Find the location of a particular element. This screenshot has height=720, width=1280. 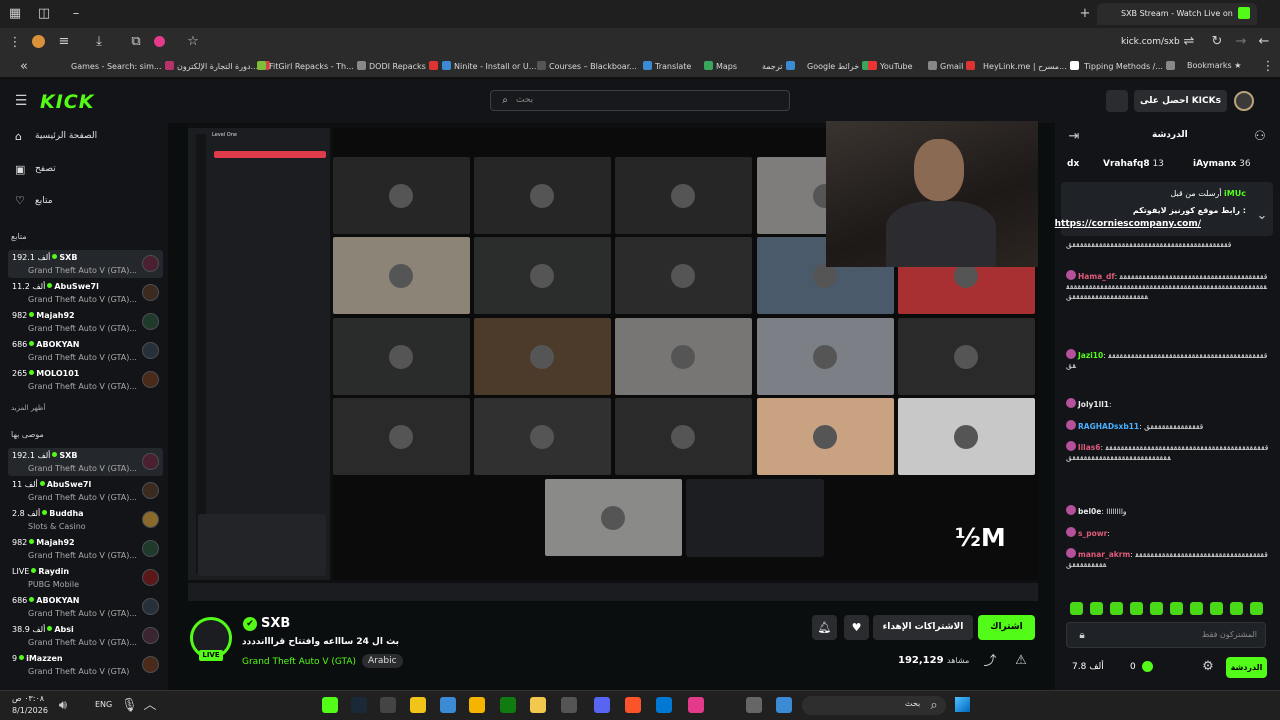

address-bar: kick.com/sxb is located at coordinates (1150, 42).